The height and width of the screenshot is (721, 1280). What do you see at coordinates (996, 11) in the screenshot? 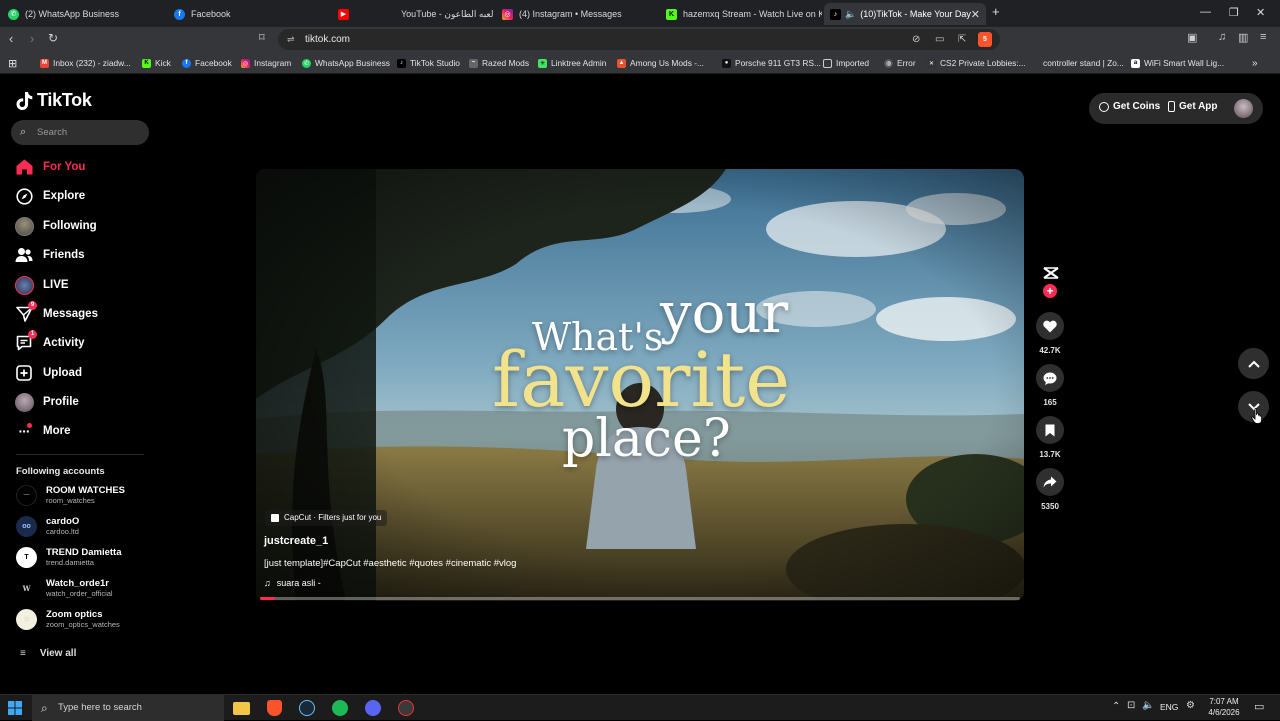
I see `new-tab-button: +` at bounding box center [996, 11].